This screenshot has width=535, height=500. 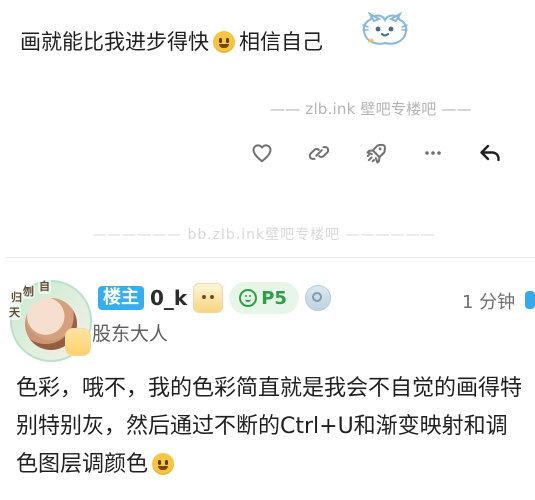 What do you see at coordinates (371, 109) in the screenshot?
I see `source-line: —— zlb.ink 壁吧专楼吧 ——` at bounding box center [371, 109].